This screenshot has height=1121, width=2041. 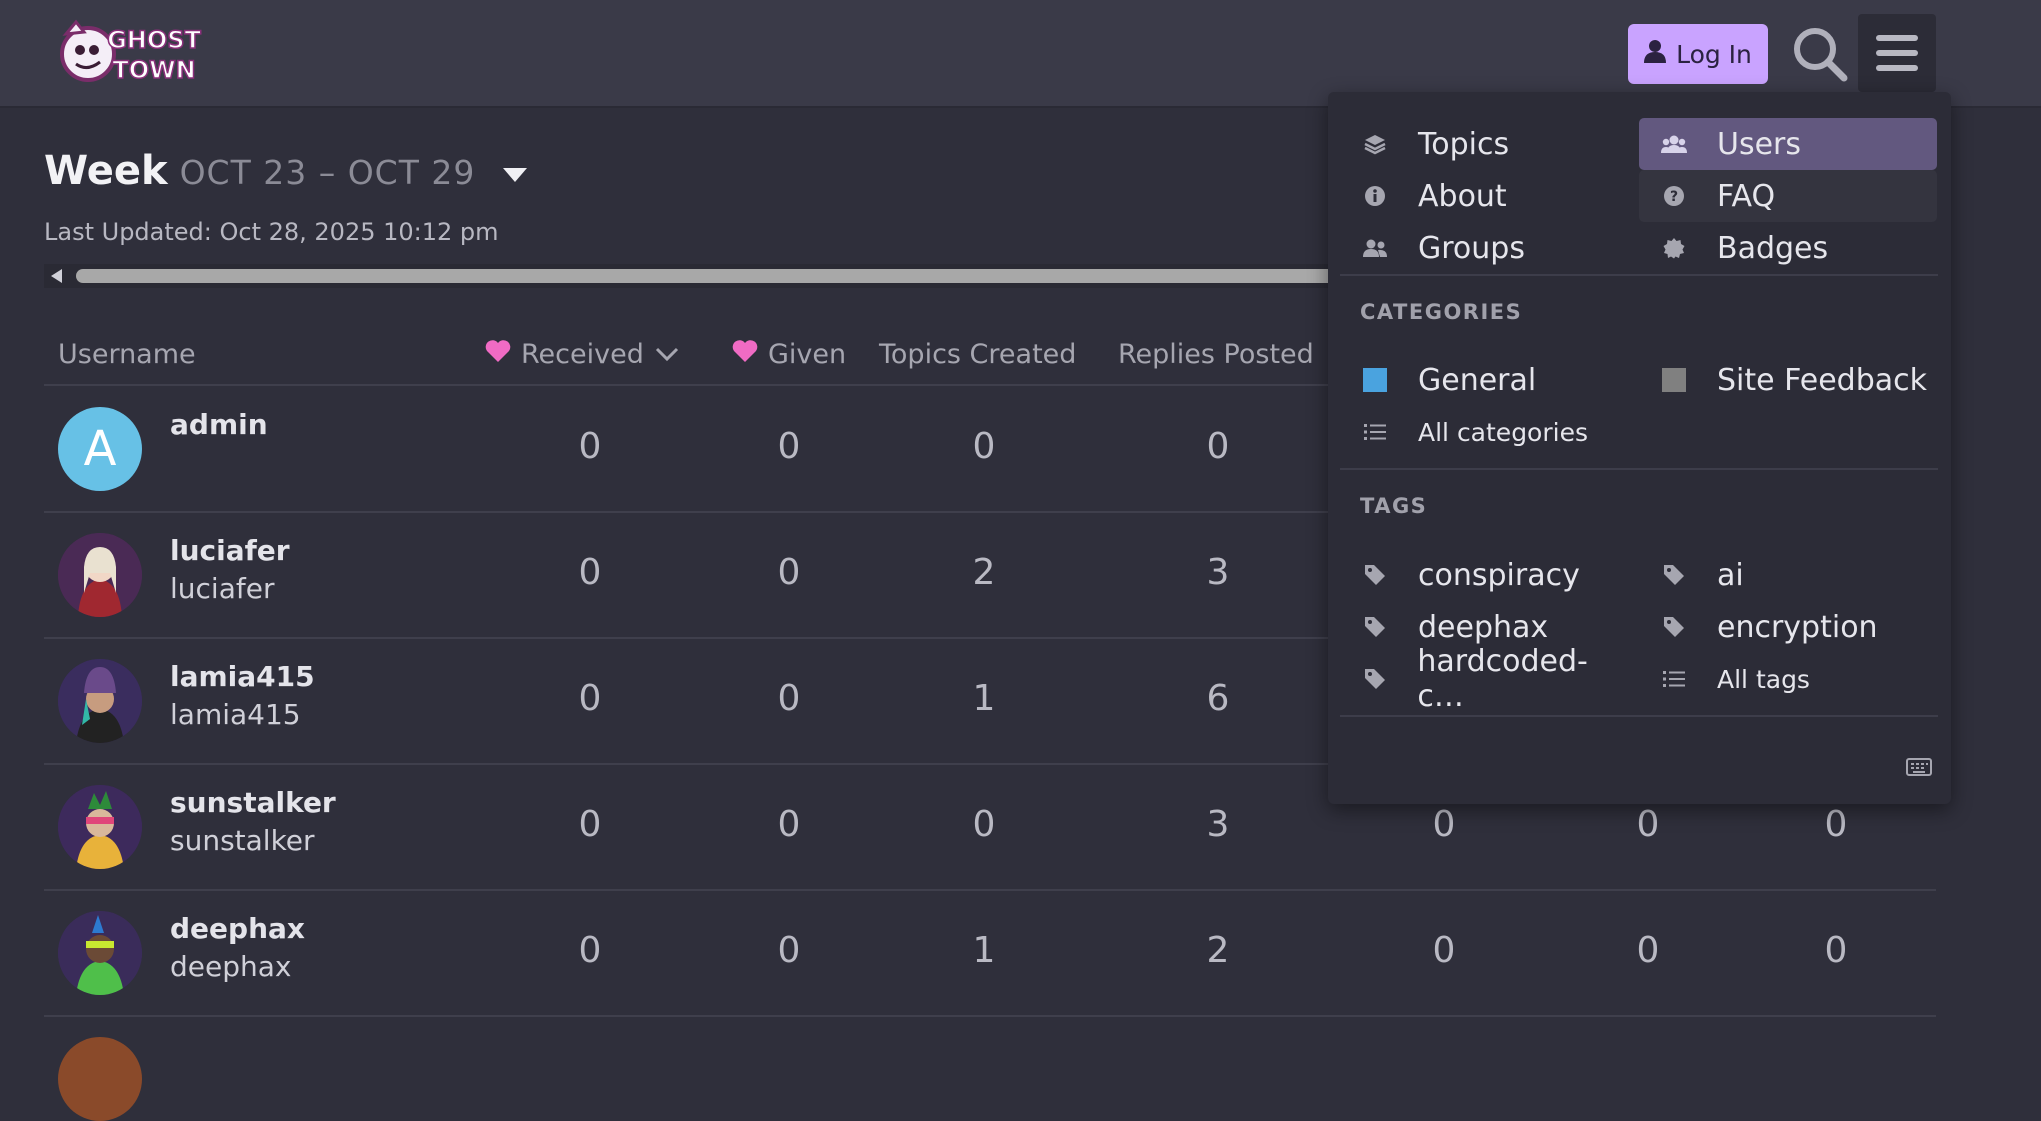 I want to click on topics-created-count: 0, so click(x=984, y=824).